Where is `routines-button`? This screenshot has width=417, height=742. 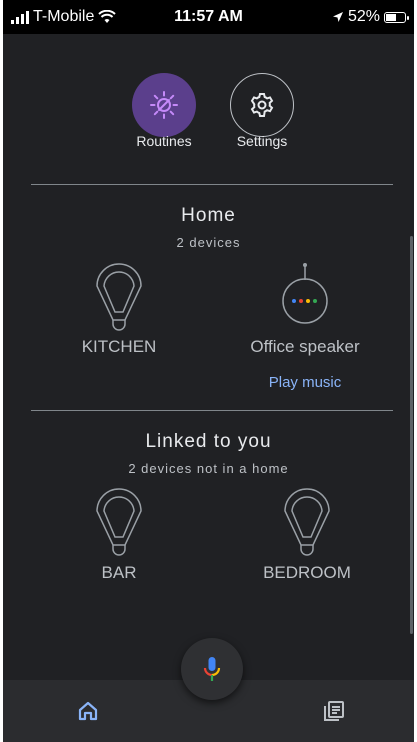
routines-button is located at coordinates (164, 105).